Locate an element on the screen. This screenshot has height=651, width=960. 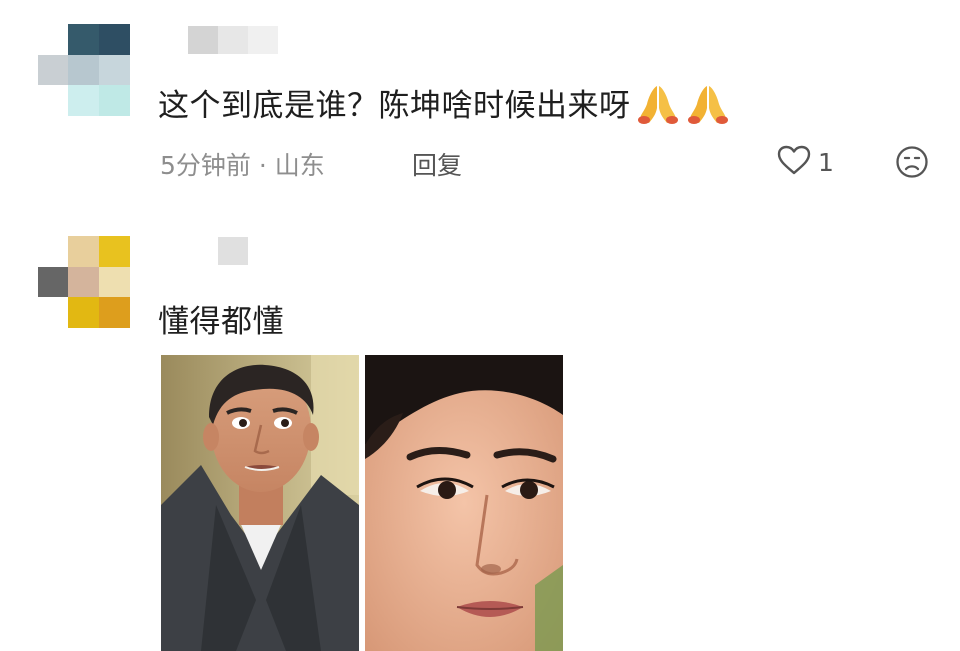
like-button: 1 is located at coordinates (805, 162).